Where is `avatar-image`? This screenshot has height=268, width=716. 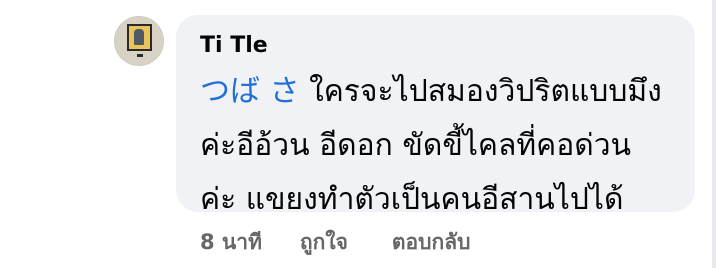 avatar-image is located at coordinates (139, 37).